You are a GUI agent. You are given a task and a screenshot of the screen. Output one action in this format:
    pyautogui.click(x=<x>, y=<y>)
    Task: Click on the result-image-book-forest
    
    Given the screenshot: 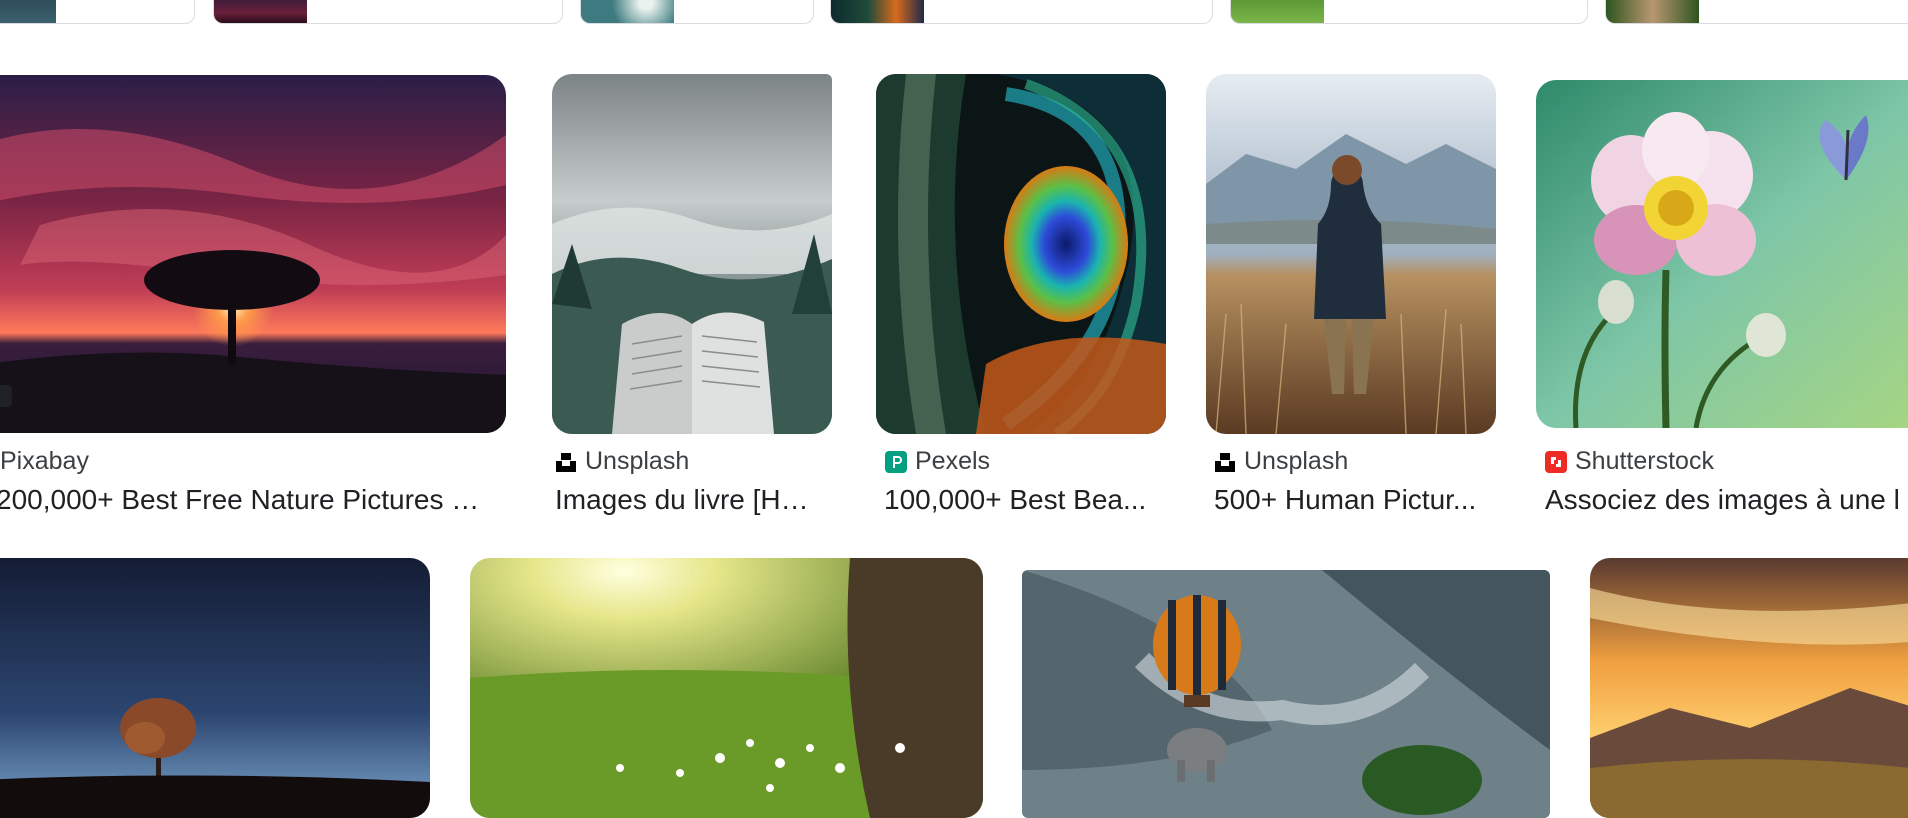 What is the action you would take?
    pyautogui.click(x=692, y=254)
    